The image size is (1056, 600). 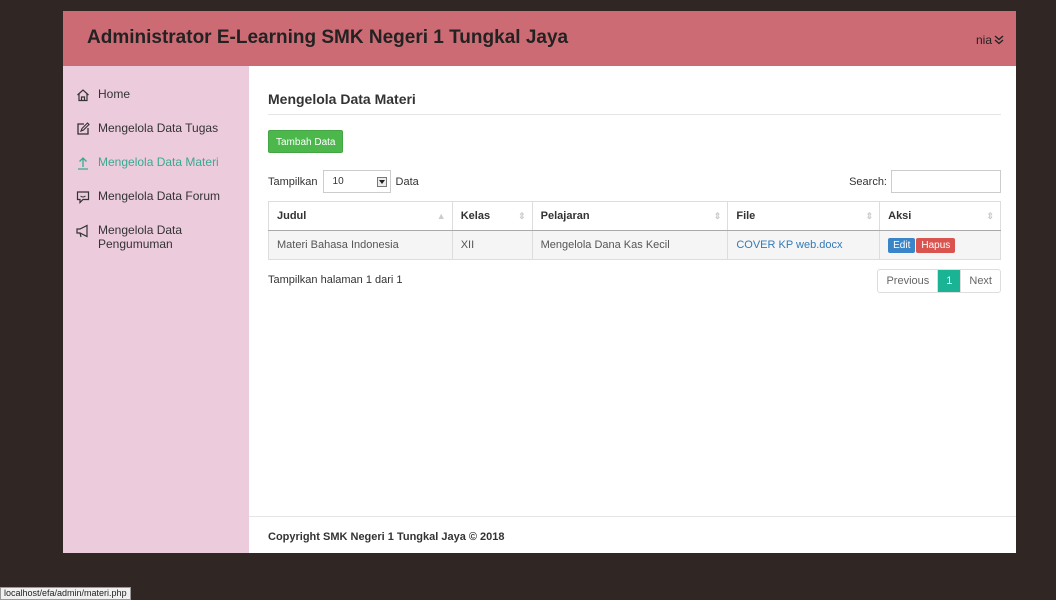 I want to click on cell-judul: Materi Bahasa Indonesia, so click(x=360, y=245).